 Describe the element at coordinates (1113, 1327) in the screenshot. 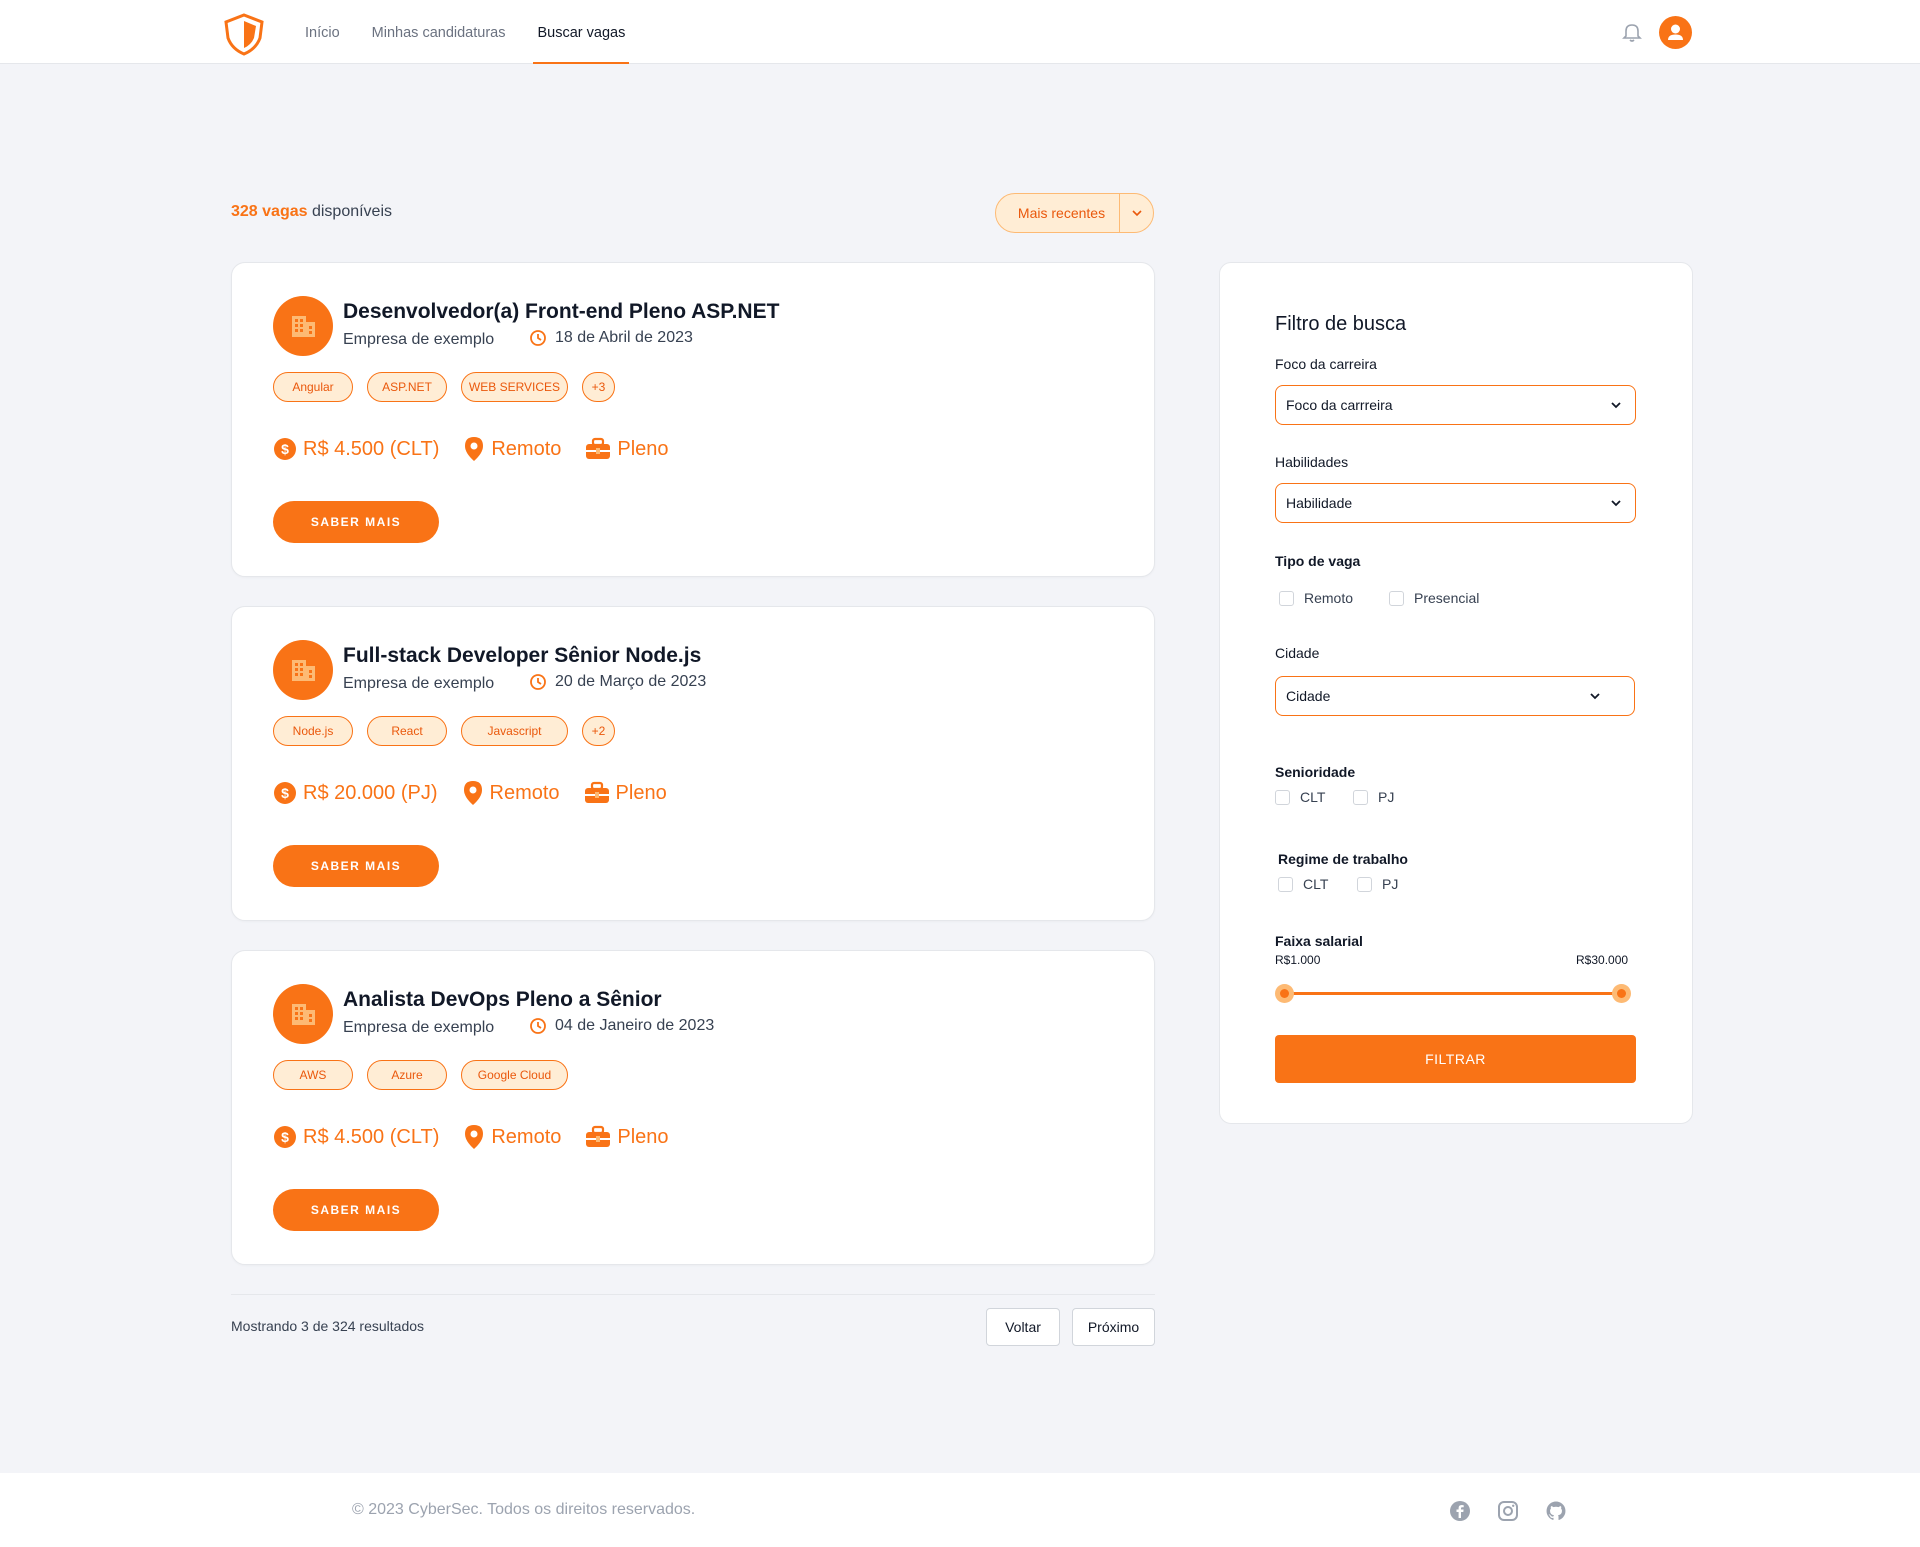

I see `next-page-button: Próximo` at that location.